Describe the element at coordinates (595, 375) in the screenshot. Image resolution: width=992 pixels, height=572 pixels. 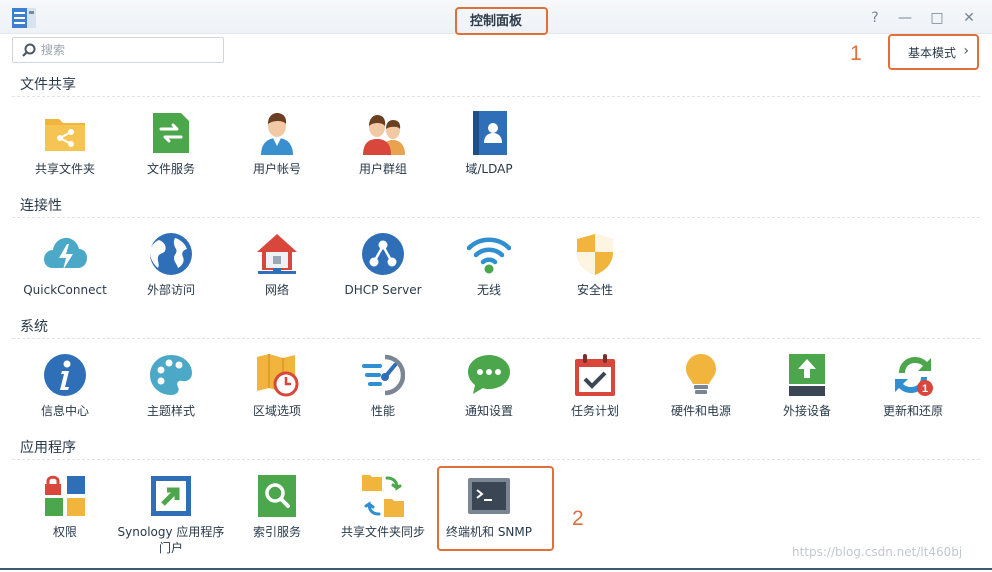
I see `calendar-check-icon` at that location.